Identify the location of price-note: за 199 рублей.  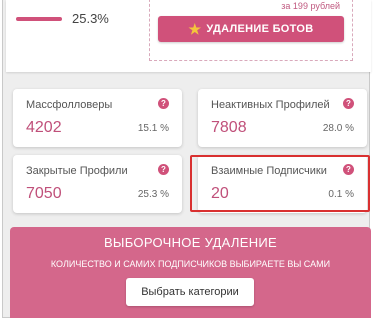
(310, 6).